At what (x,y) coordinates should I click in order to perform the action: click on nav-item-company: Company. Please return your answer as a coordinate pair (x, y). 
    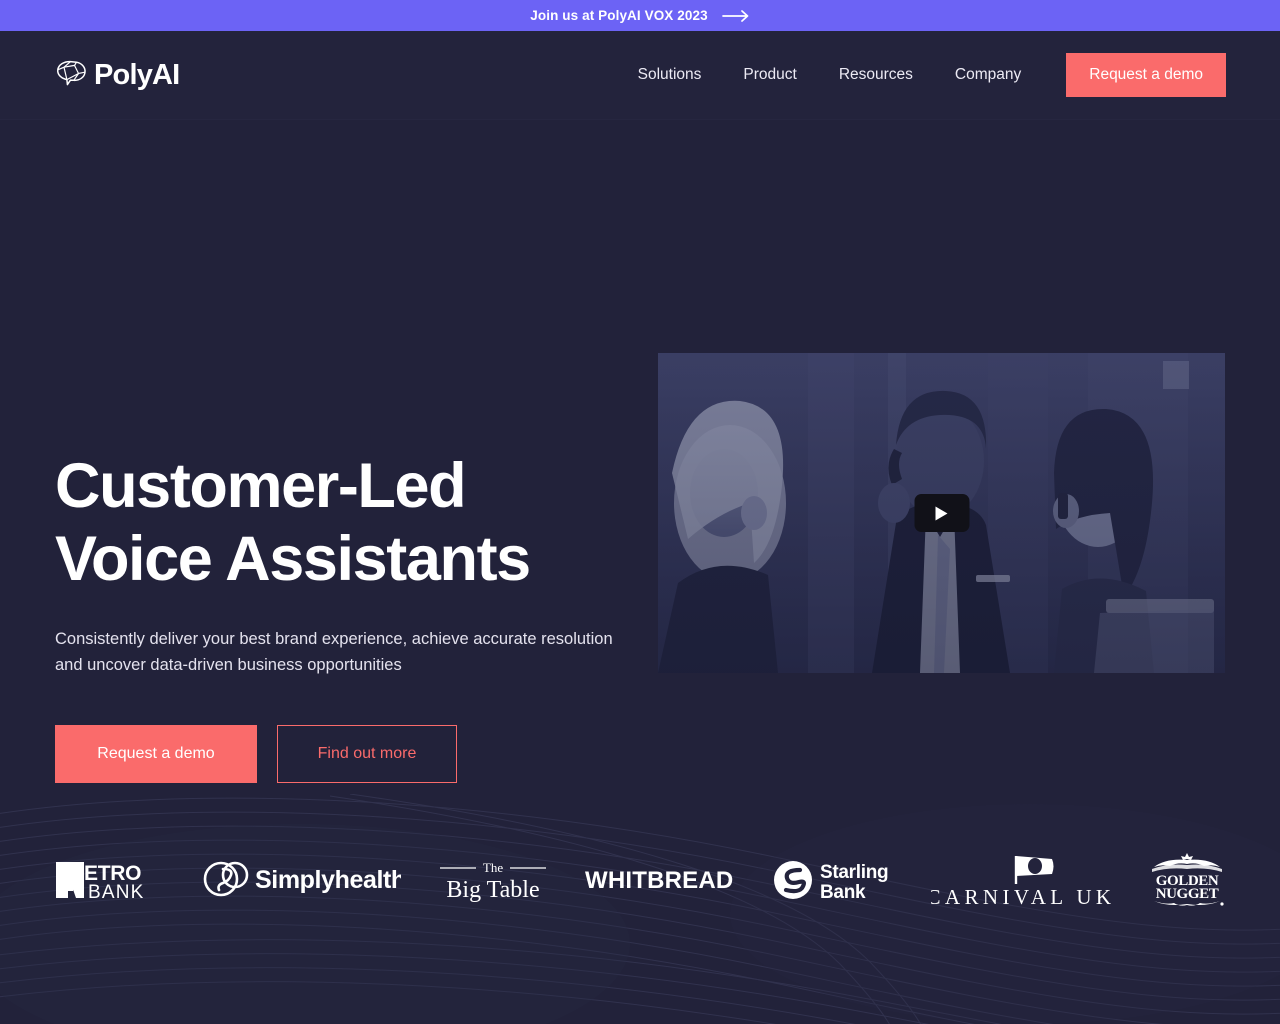
    Looking at the image, I should click on (988, 75).